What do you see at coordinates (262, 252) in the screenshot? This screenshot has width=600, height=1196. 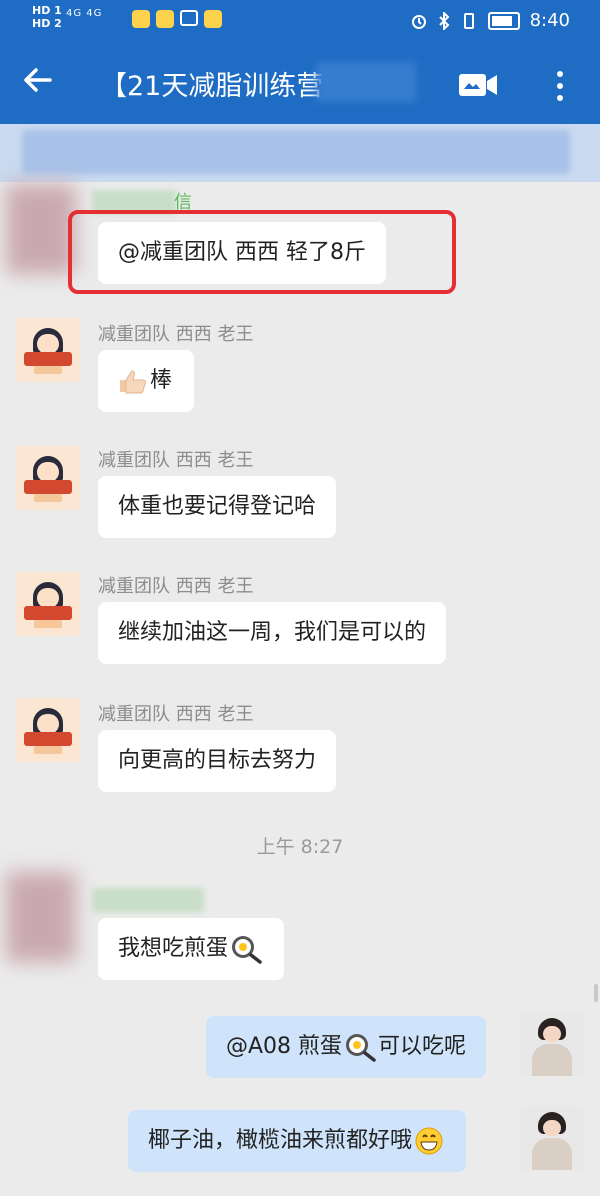 I see `highlight-box` at bounding box center [262, 252].